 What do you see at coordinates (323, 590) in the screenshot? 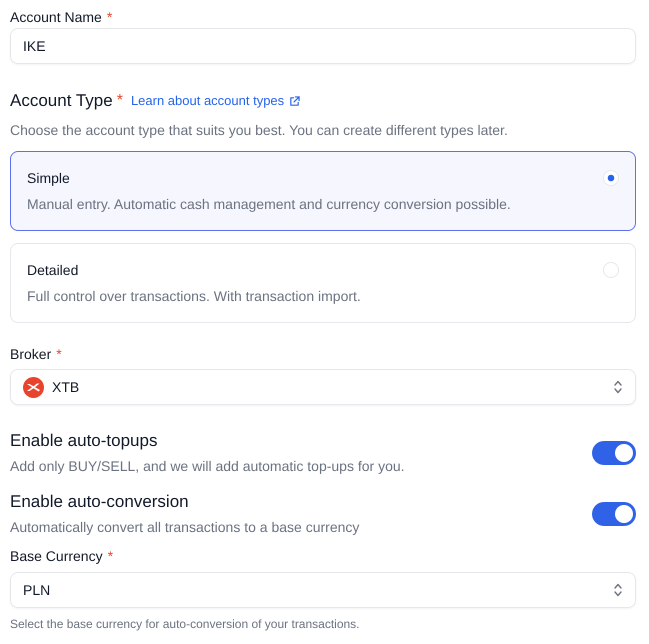
I see `currency-select: PLN` at bounding box center [323, 590].